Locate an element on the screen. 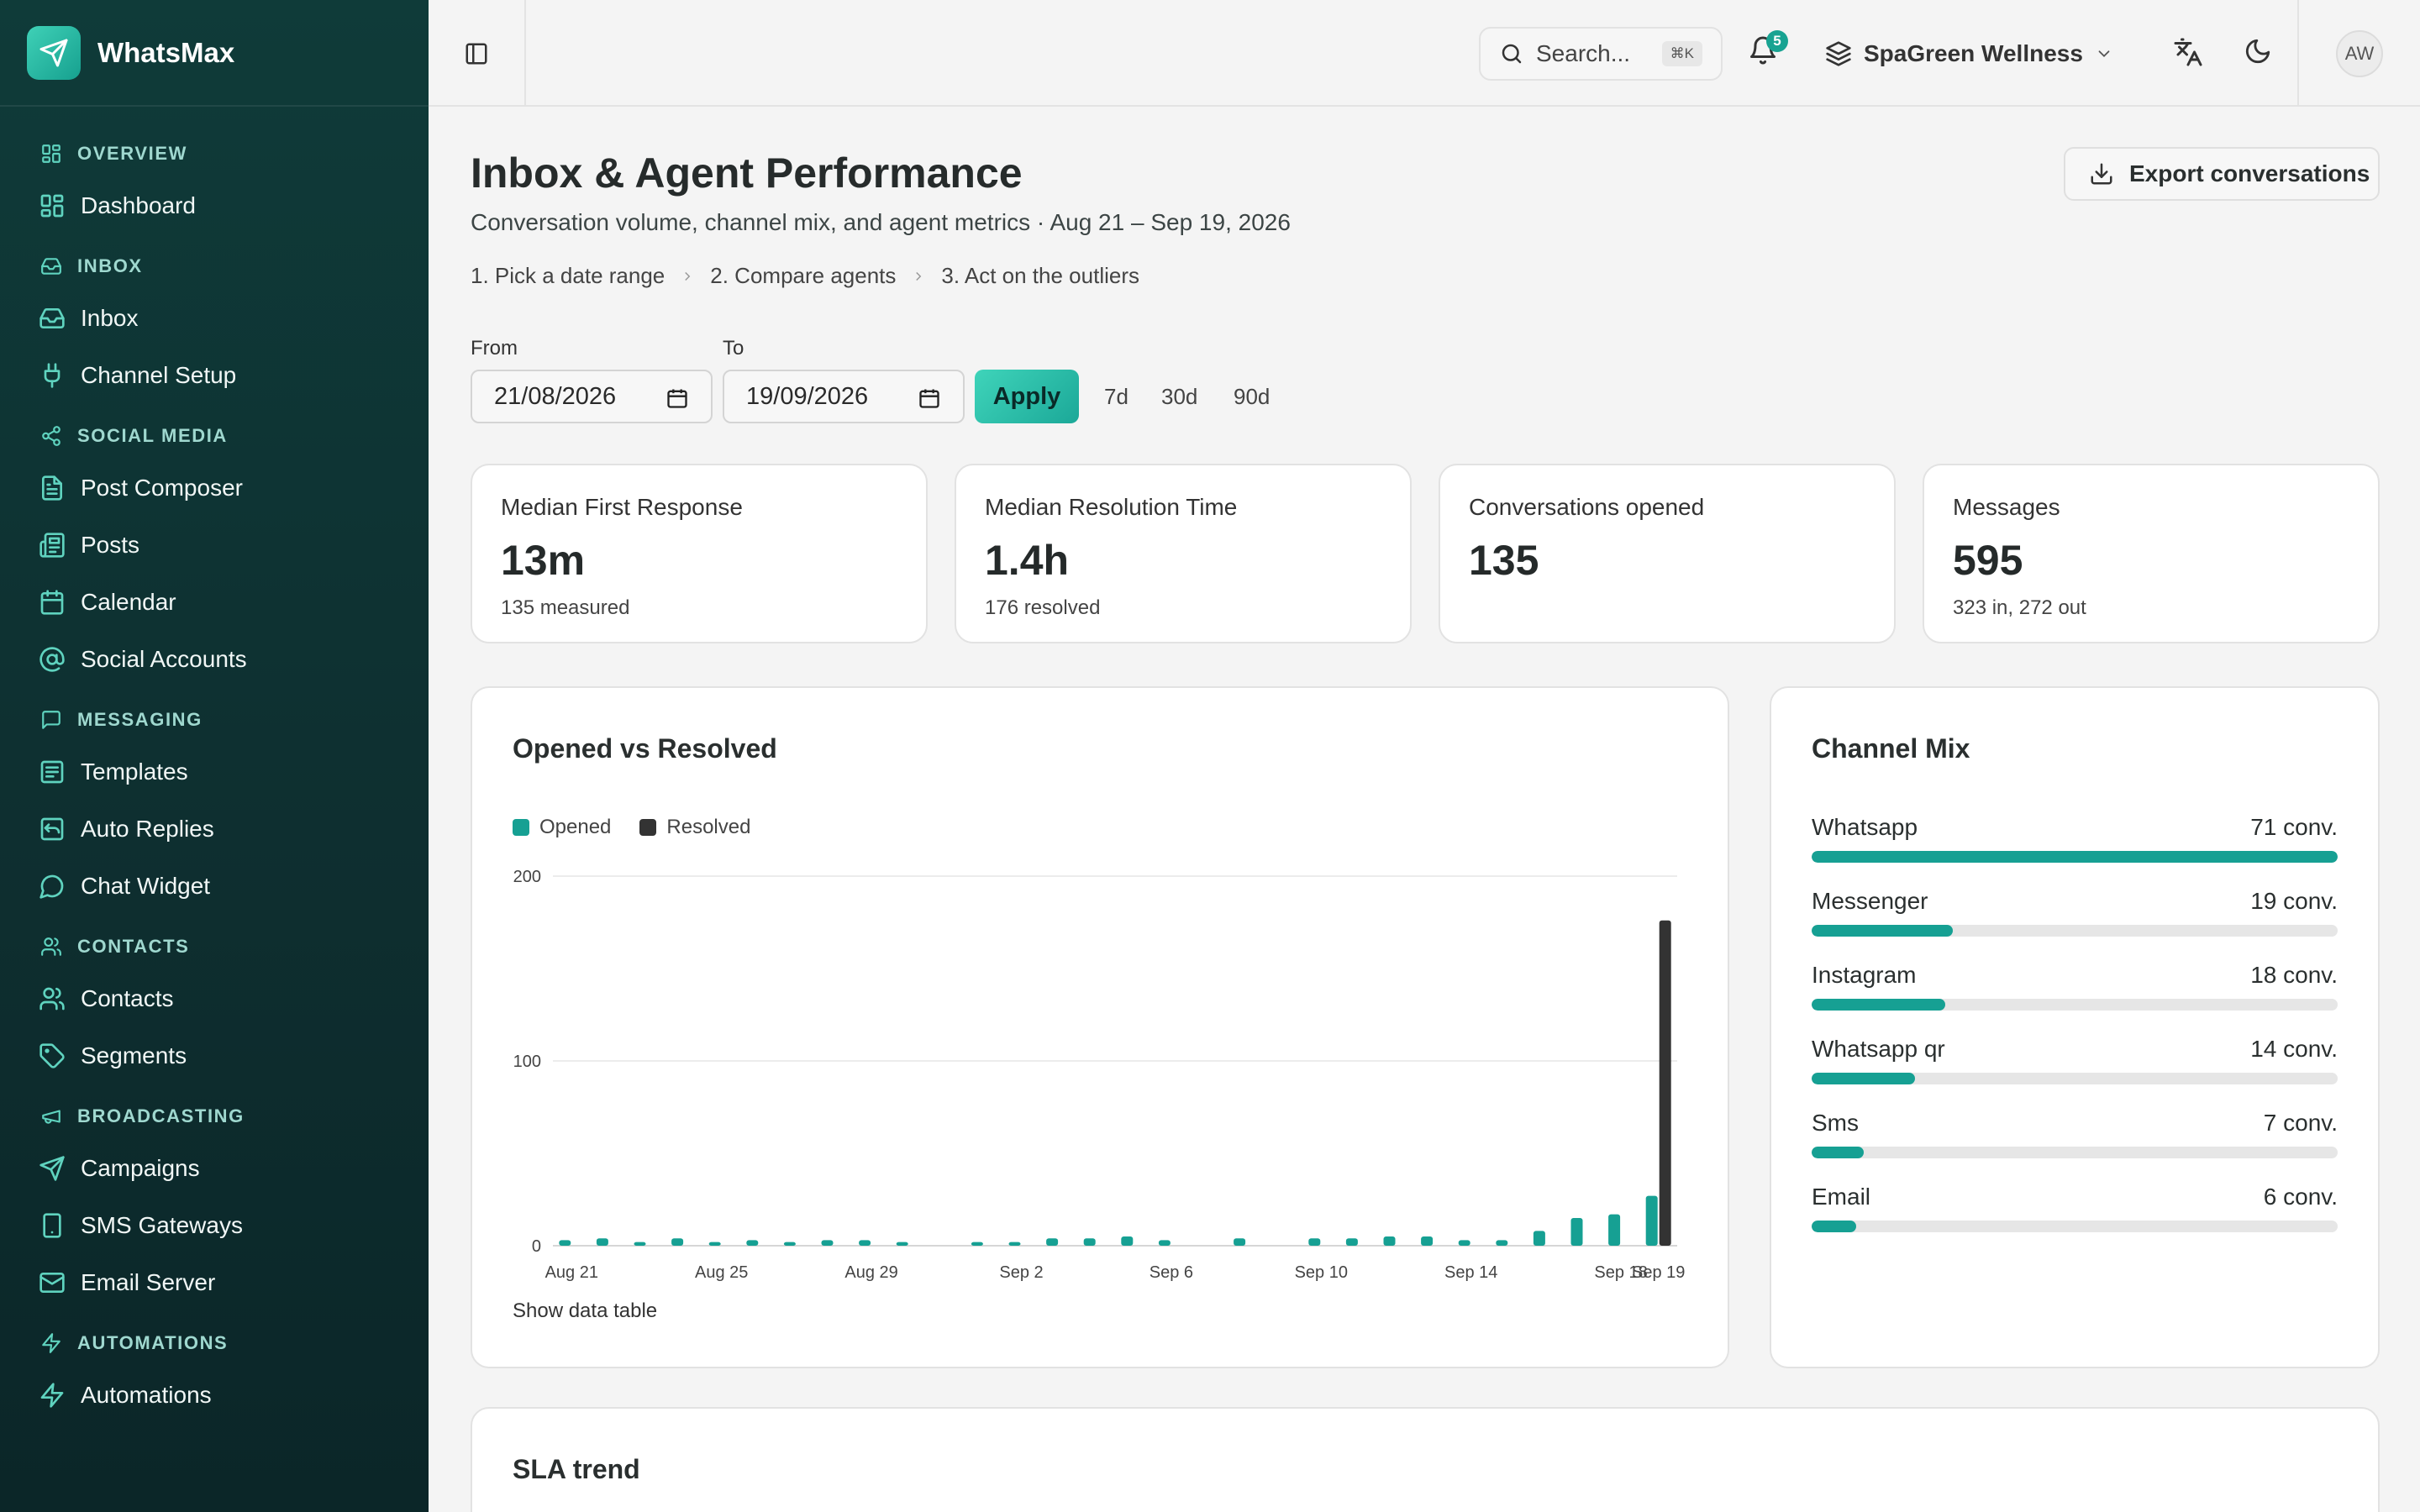 This screenshot has height=1512, width=2420. sidebar-section-label: MESSAGING is located at coordinates (140, 719).